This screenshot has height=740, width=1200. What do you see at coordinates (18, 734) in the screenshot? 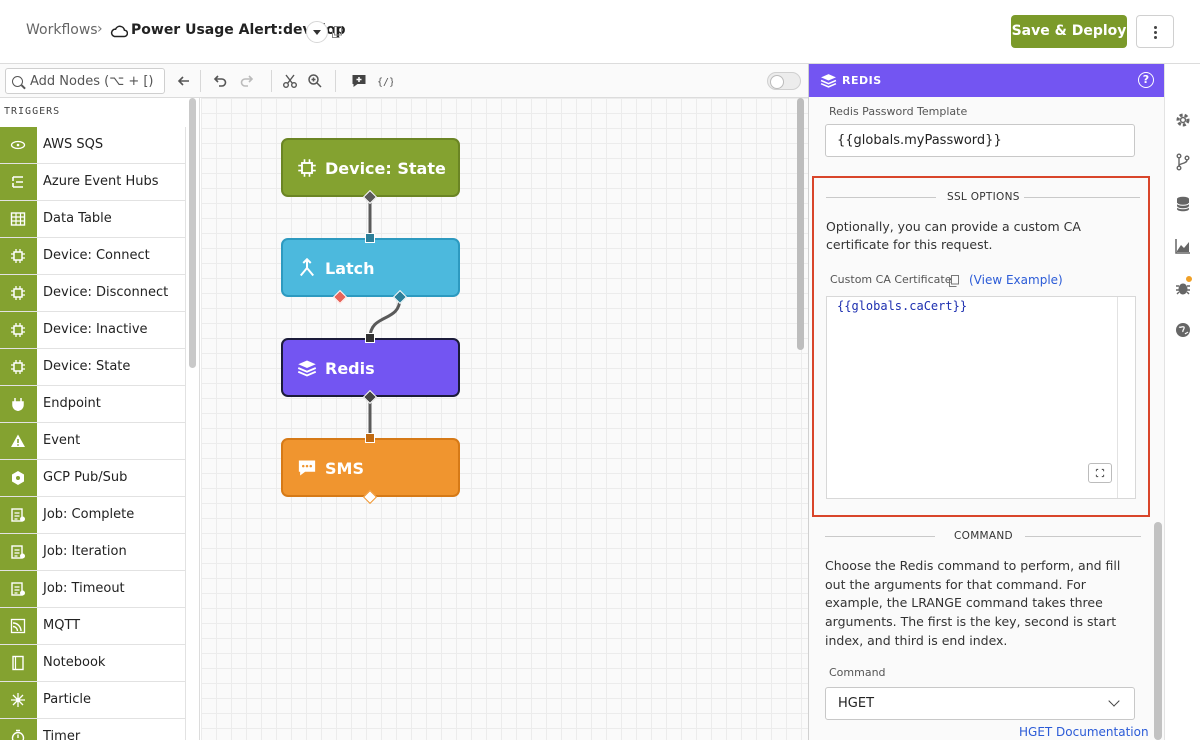
I see `timer-icon` at bounding box center [18, 734].